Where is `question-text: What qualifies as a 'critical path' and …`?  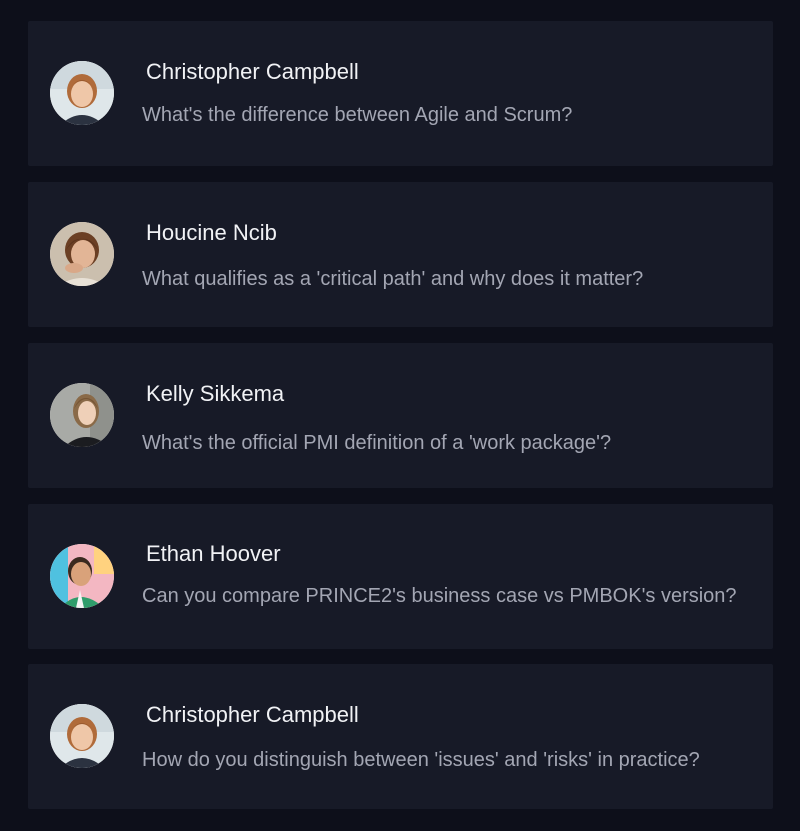
question-text: What qualifies as a 'critical path' and … is located at coordinates (393, 279).